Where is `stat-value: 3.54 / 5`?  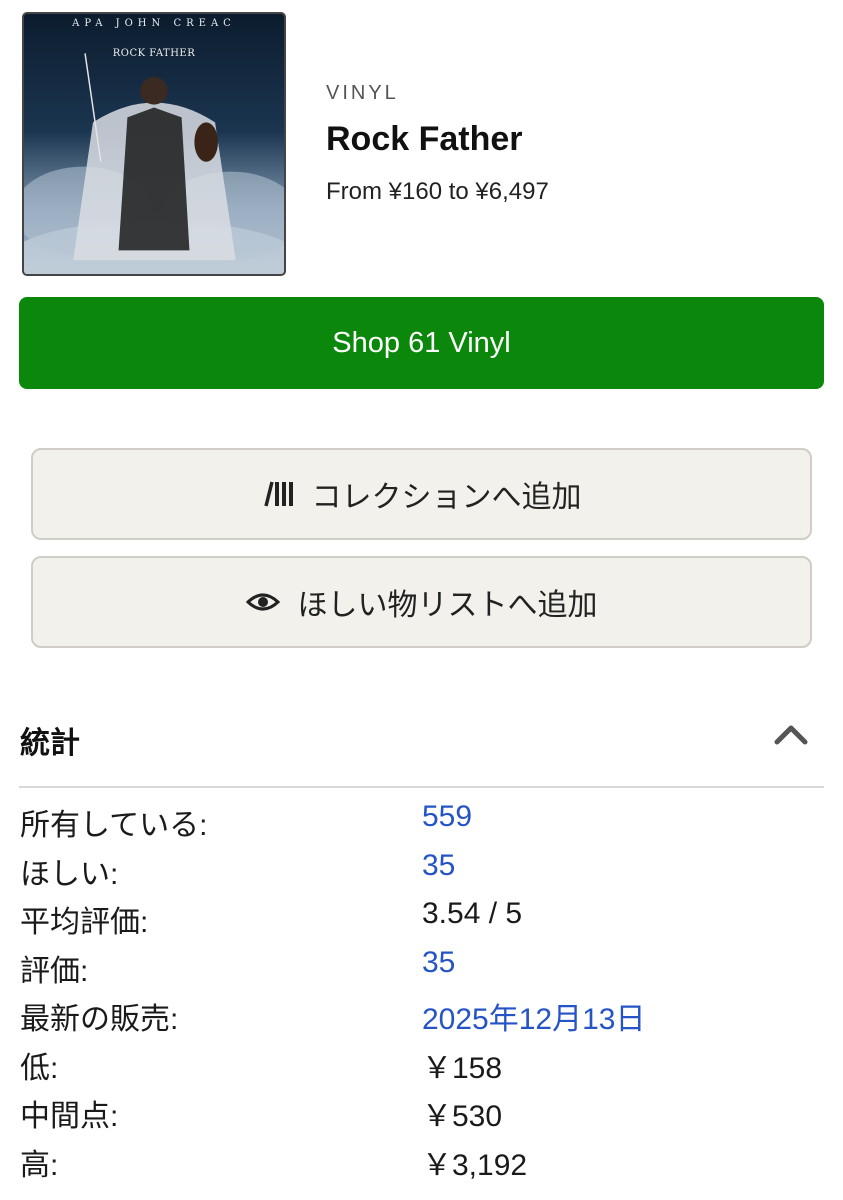
stat-value: 3.54 / 5 is located at coordinates (472, 913).